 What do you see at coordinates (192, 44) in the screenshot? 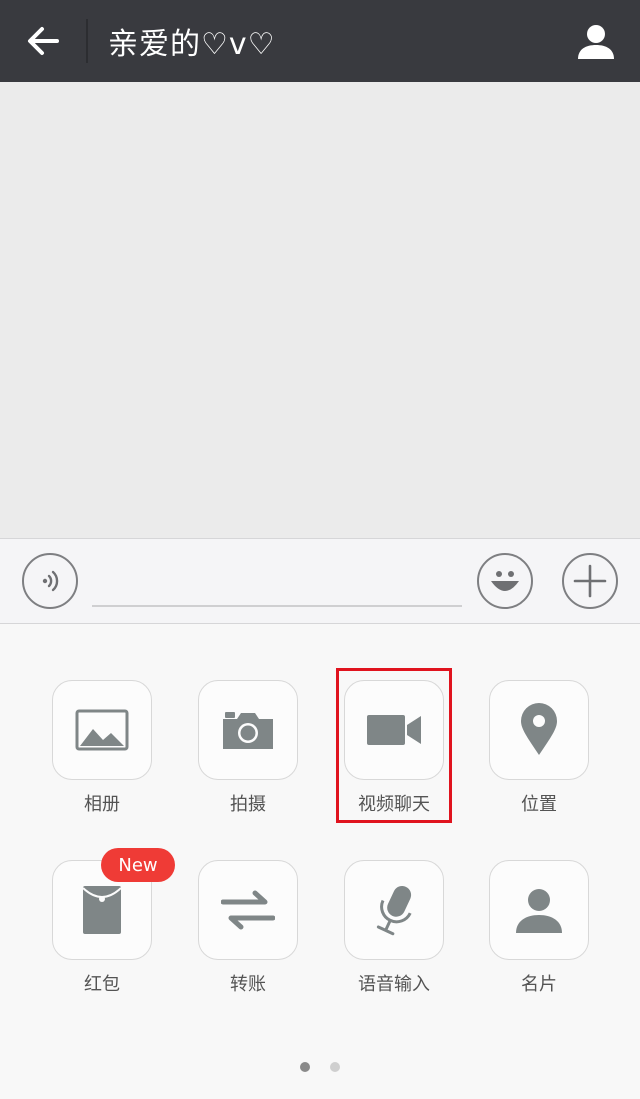
I see `chat-title: 亲爱的♡v♡` at bounding box center [192, 44].